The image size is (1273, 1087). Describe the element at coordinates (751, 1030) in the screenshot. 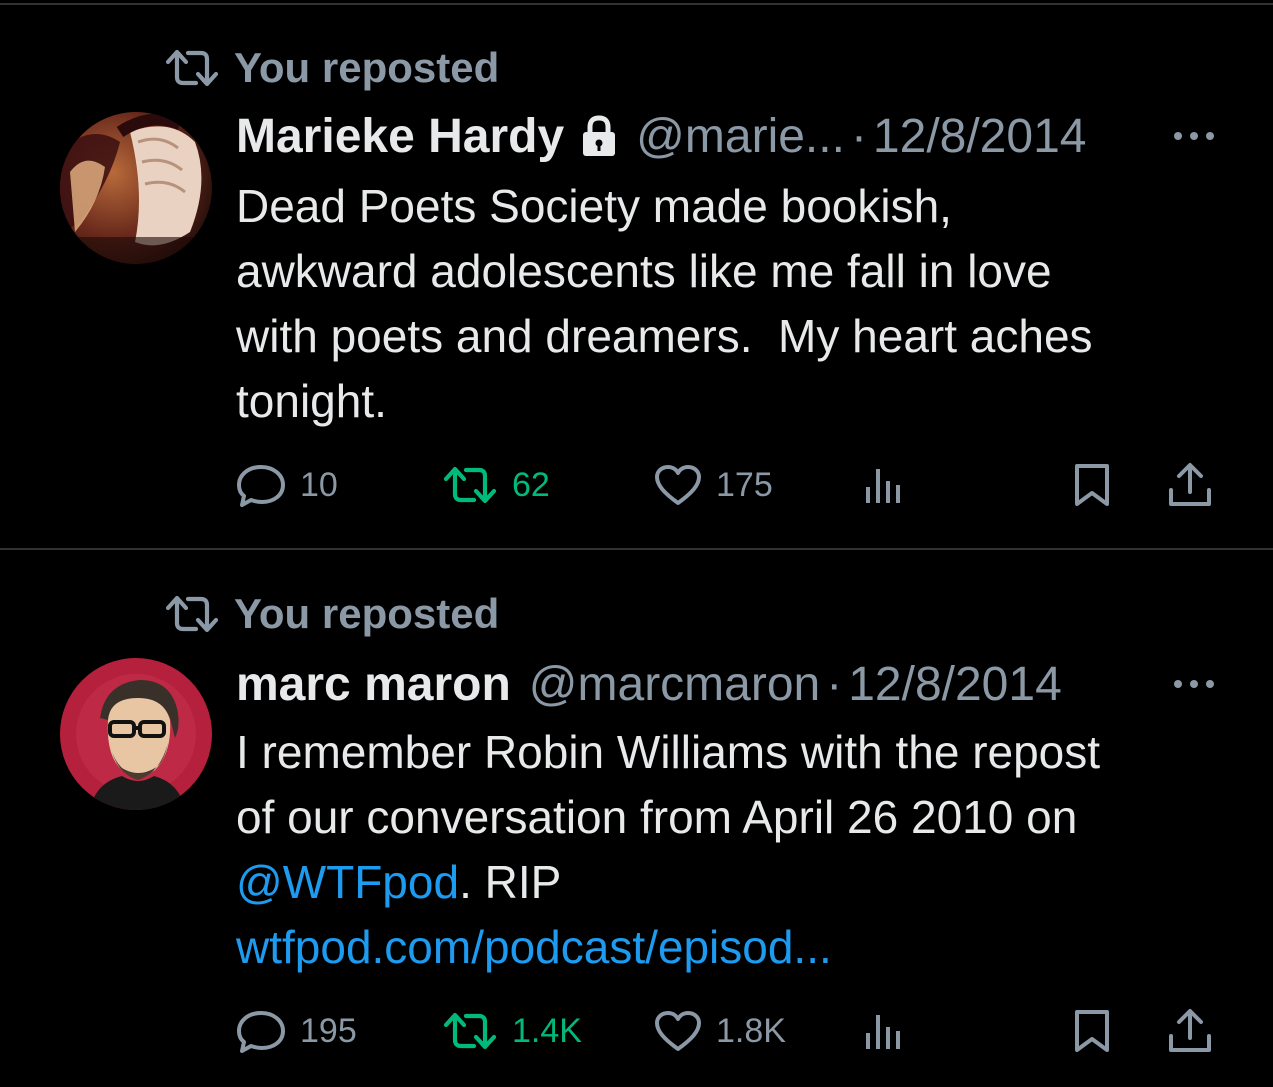

I see `like-count: 1.8K` at that location.